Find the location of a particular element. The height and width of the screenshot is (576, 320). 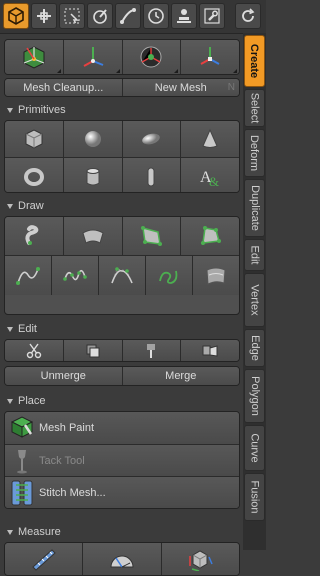

cone-icon is located at coordinates (210, 138).